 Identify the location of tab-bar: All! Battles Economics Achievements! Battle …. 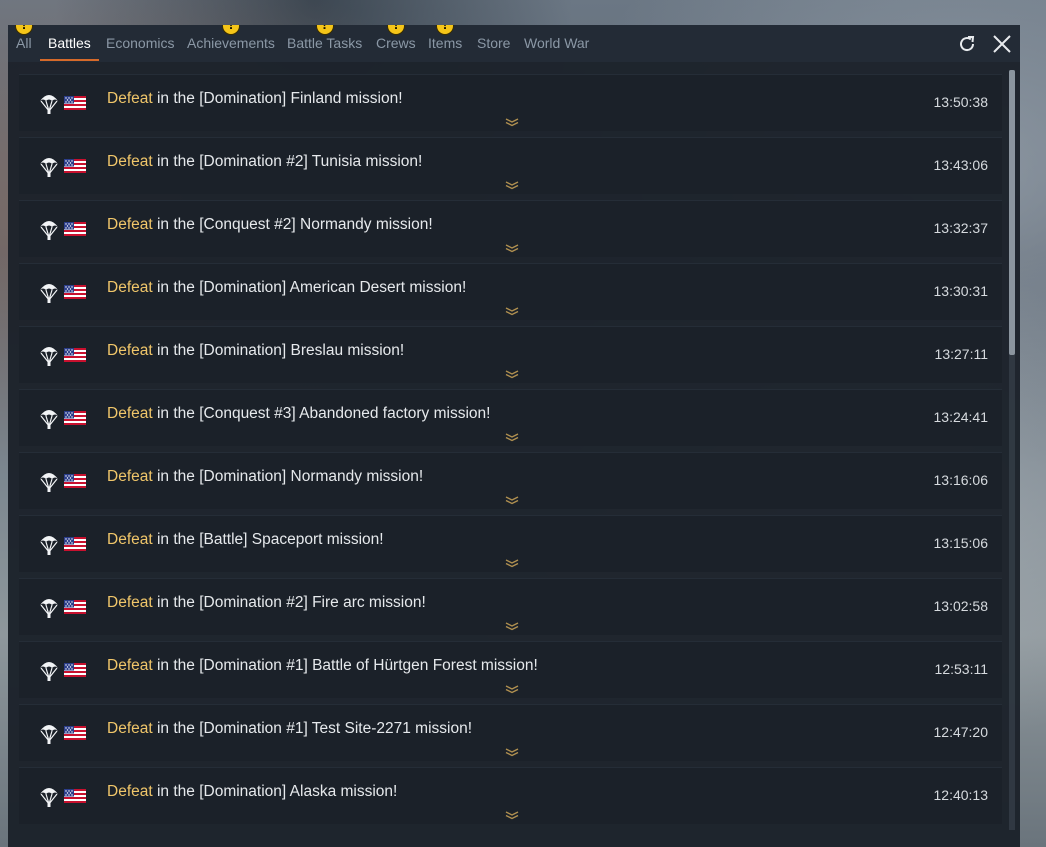
(514, 43).